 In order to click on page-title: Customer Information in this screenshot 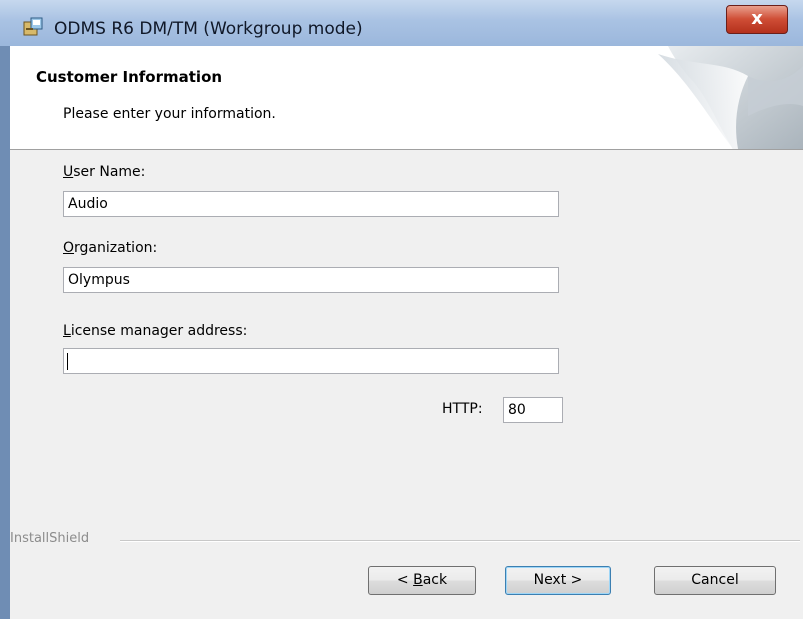, I will do `click(129, 77)`.